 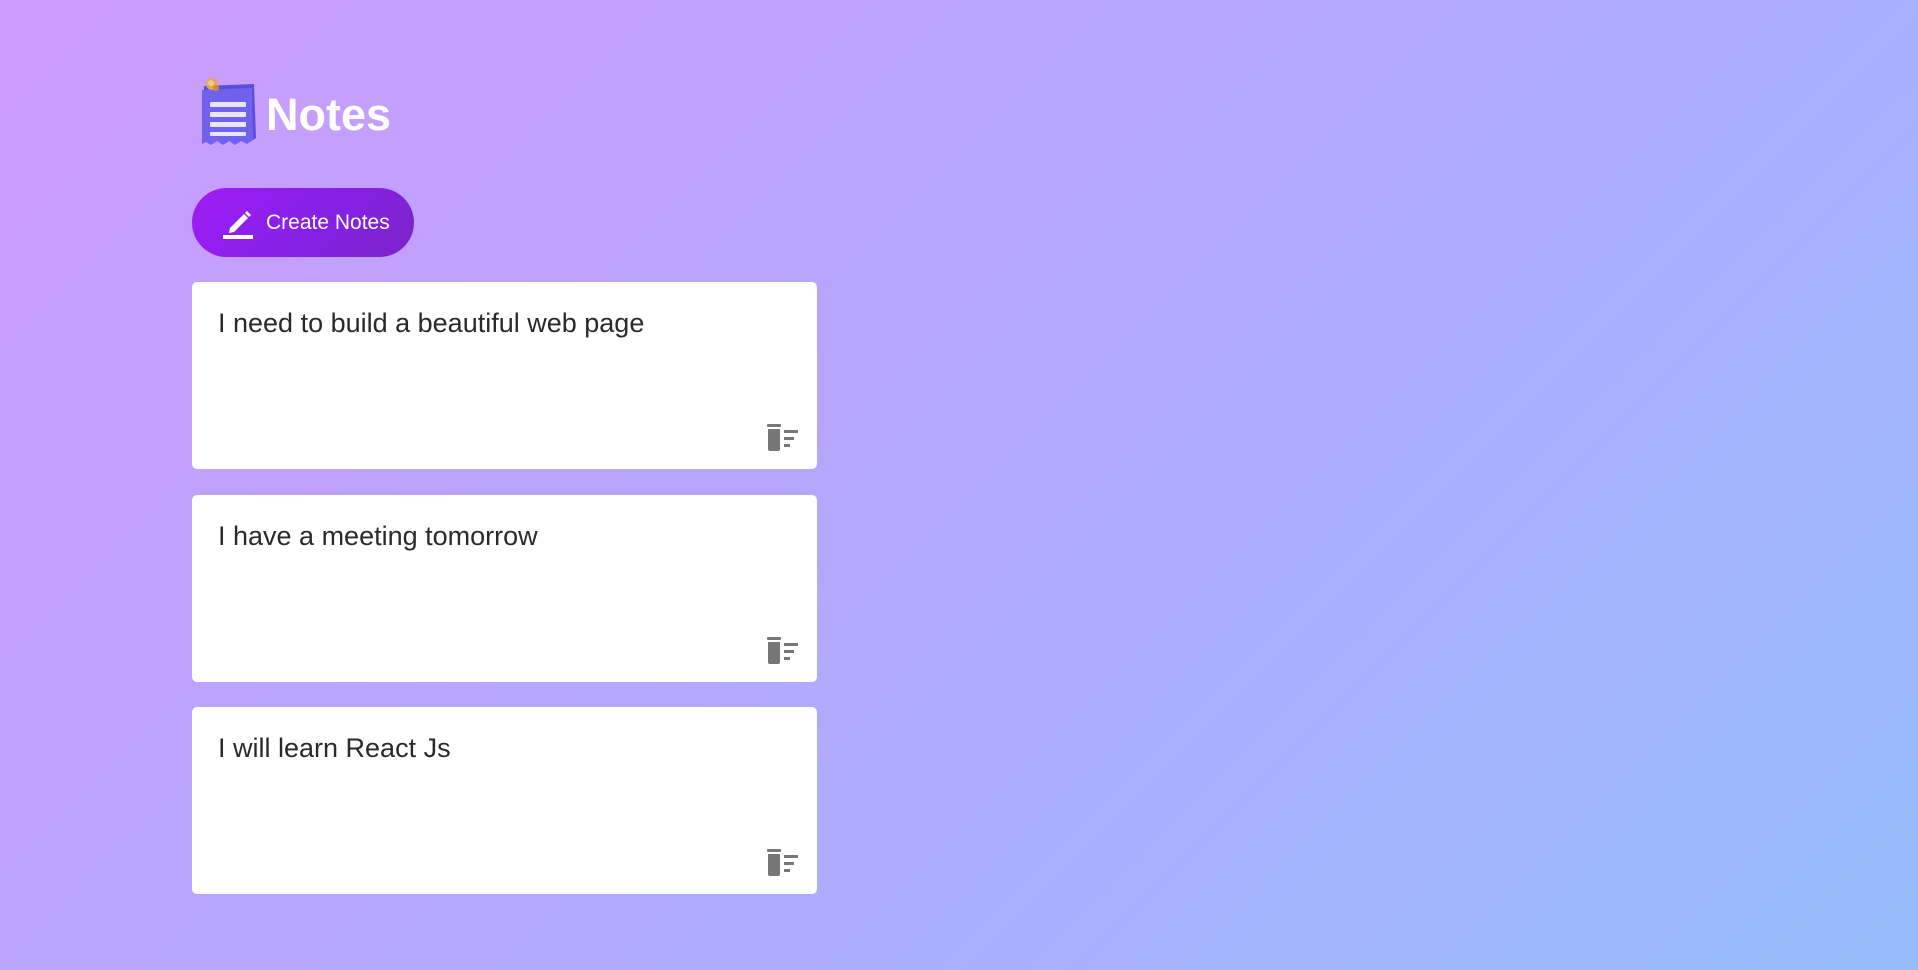 I want to click on note-card: I need to build a beautiful web page, so click(x=504, y=375).